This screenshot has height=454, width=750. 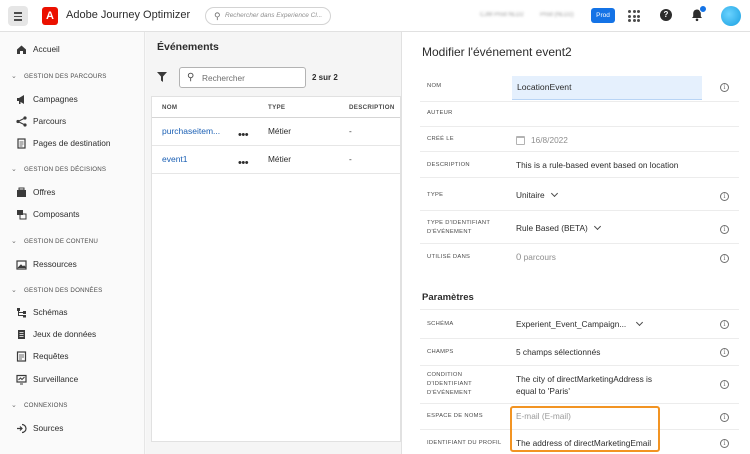 What do you see at coordinates (72, 215) in the screenshot?
I see `sidebar-item-composants: Composants` at bounding box center [72, 215].